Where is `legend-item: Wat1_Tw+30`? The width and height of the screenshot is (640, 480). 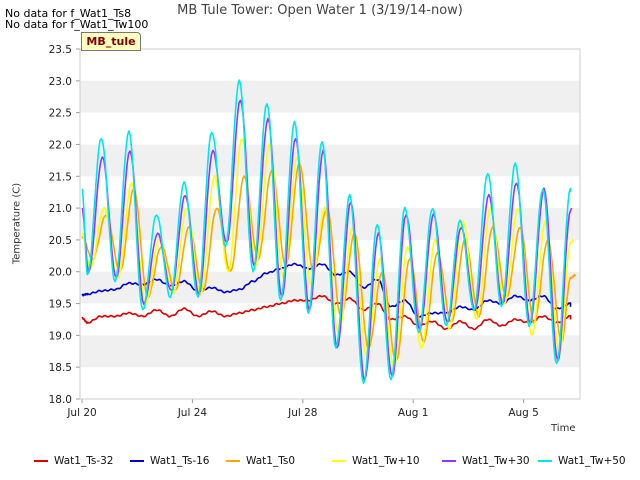
legend-item: Wat1_Tw+30 is located at coordinates (486, 461).